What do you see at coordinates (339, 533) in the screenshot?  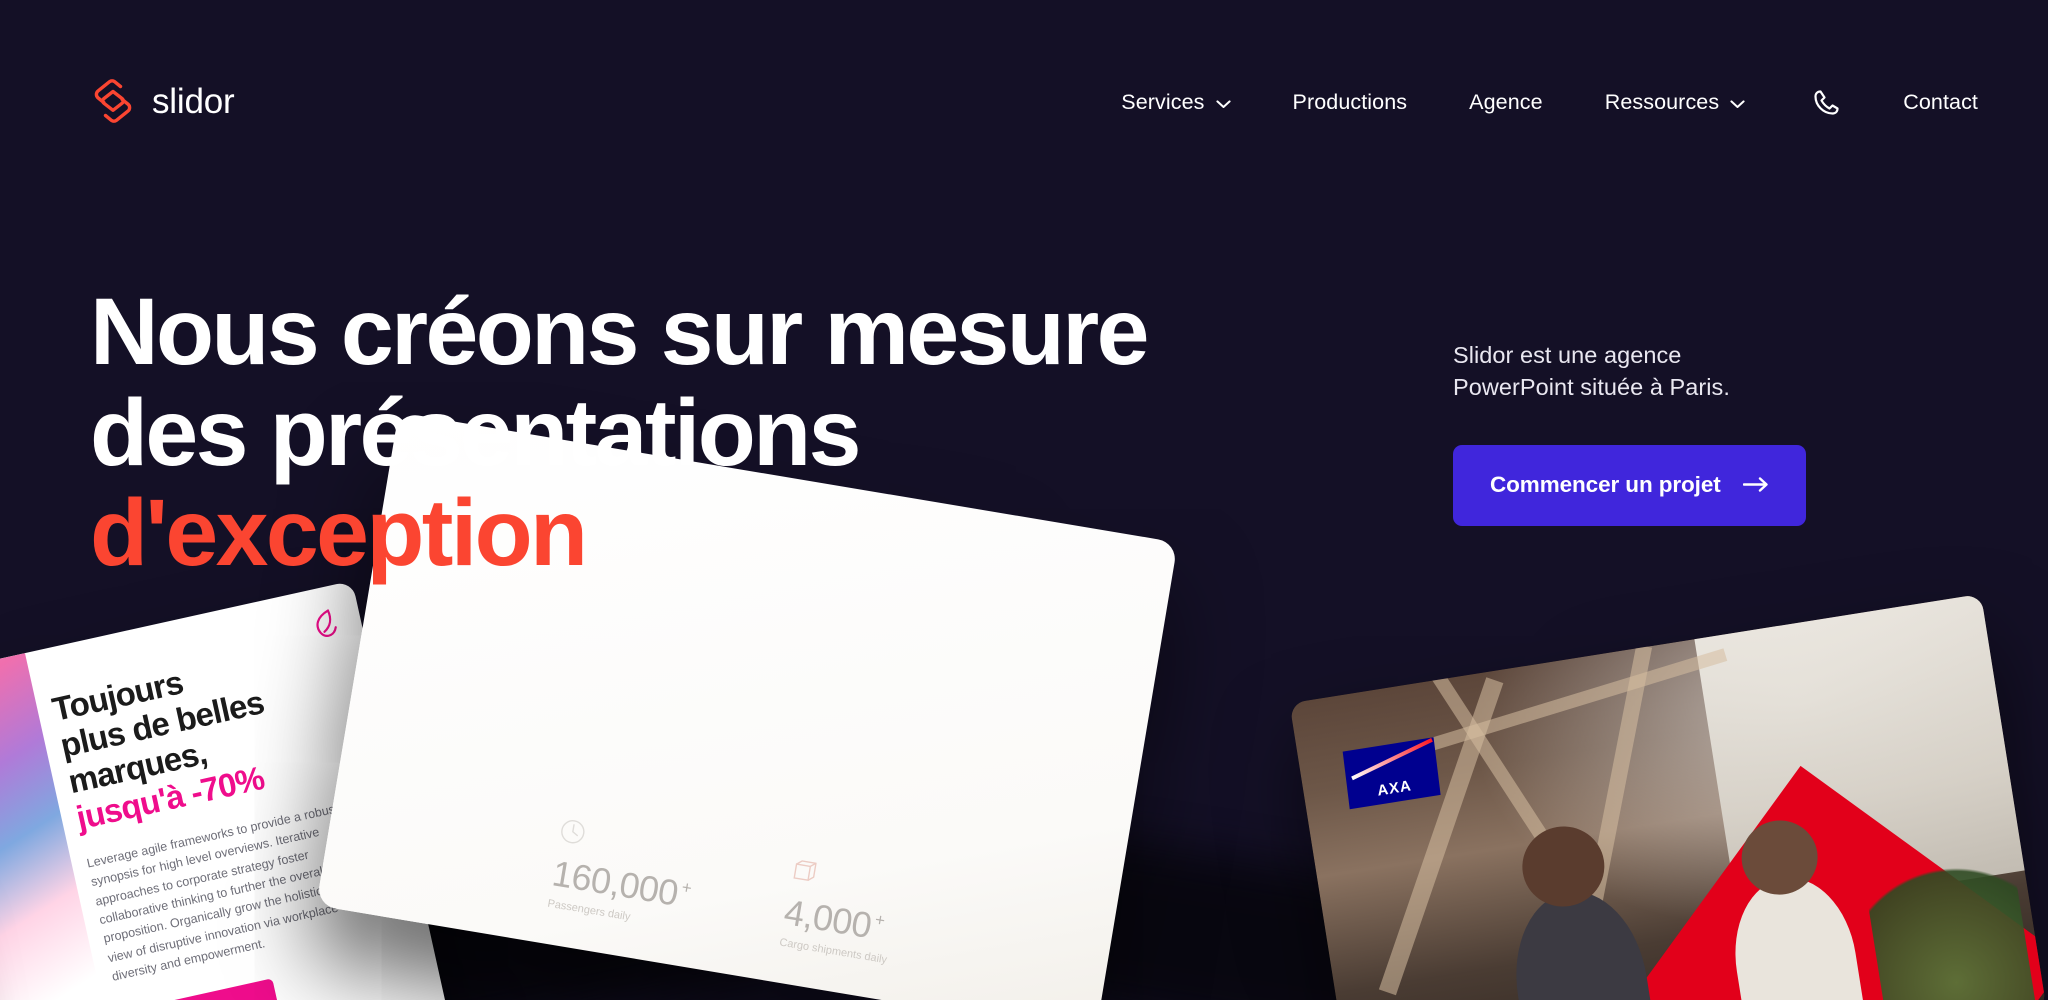 I see `headline-line-3-accent: d'exception` at bounding box center [339, 533].